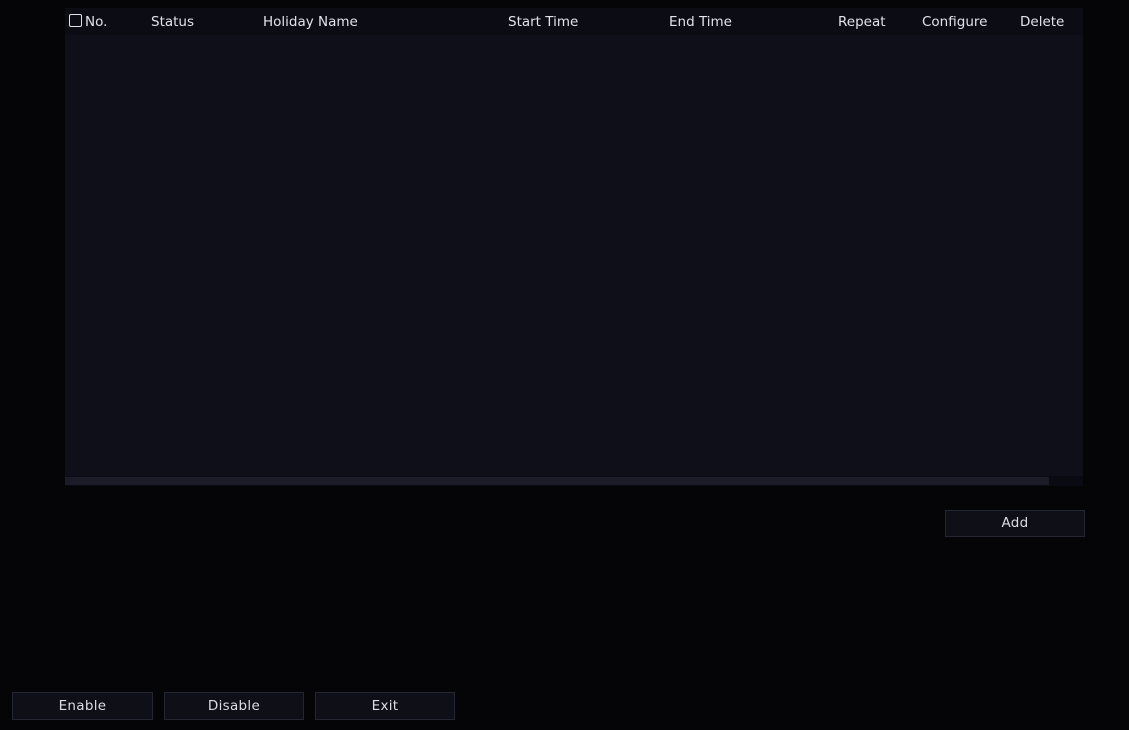  I want to click on enable-button: Enable, so click(82, 706).